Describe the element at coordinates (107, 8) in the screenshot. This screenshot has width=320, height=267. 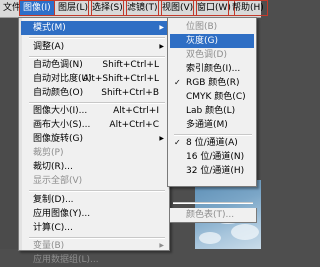
I see `menu-select: 选择(S)` at that location.